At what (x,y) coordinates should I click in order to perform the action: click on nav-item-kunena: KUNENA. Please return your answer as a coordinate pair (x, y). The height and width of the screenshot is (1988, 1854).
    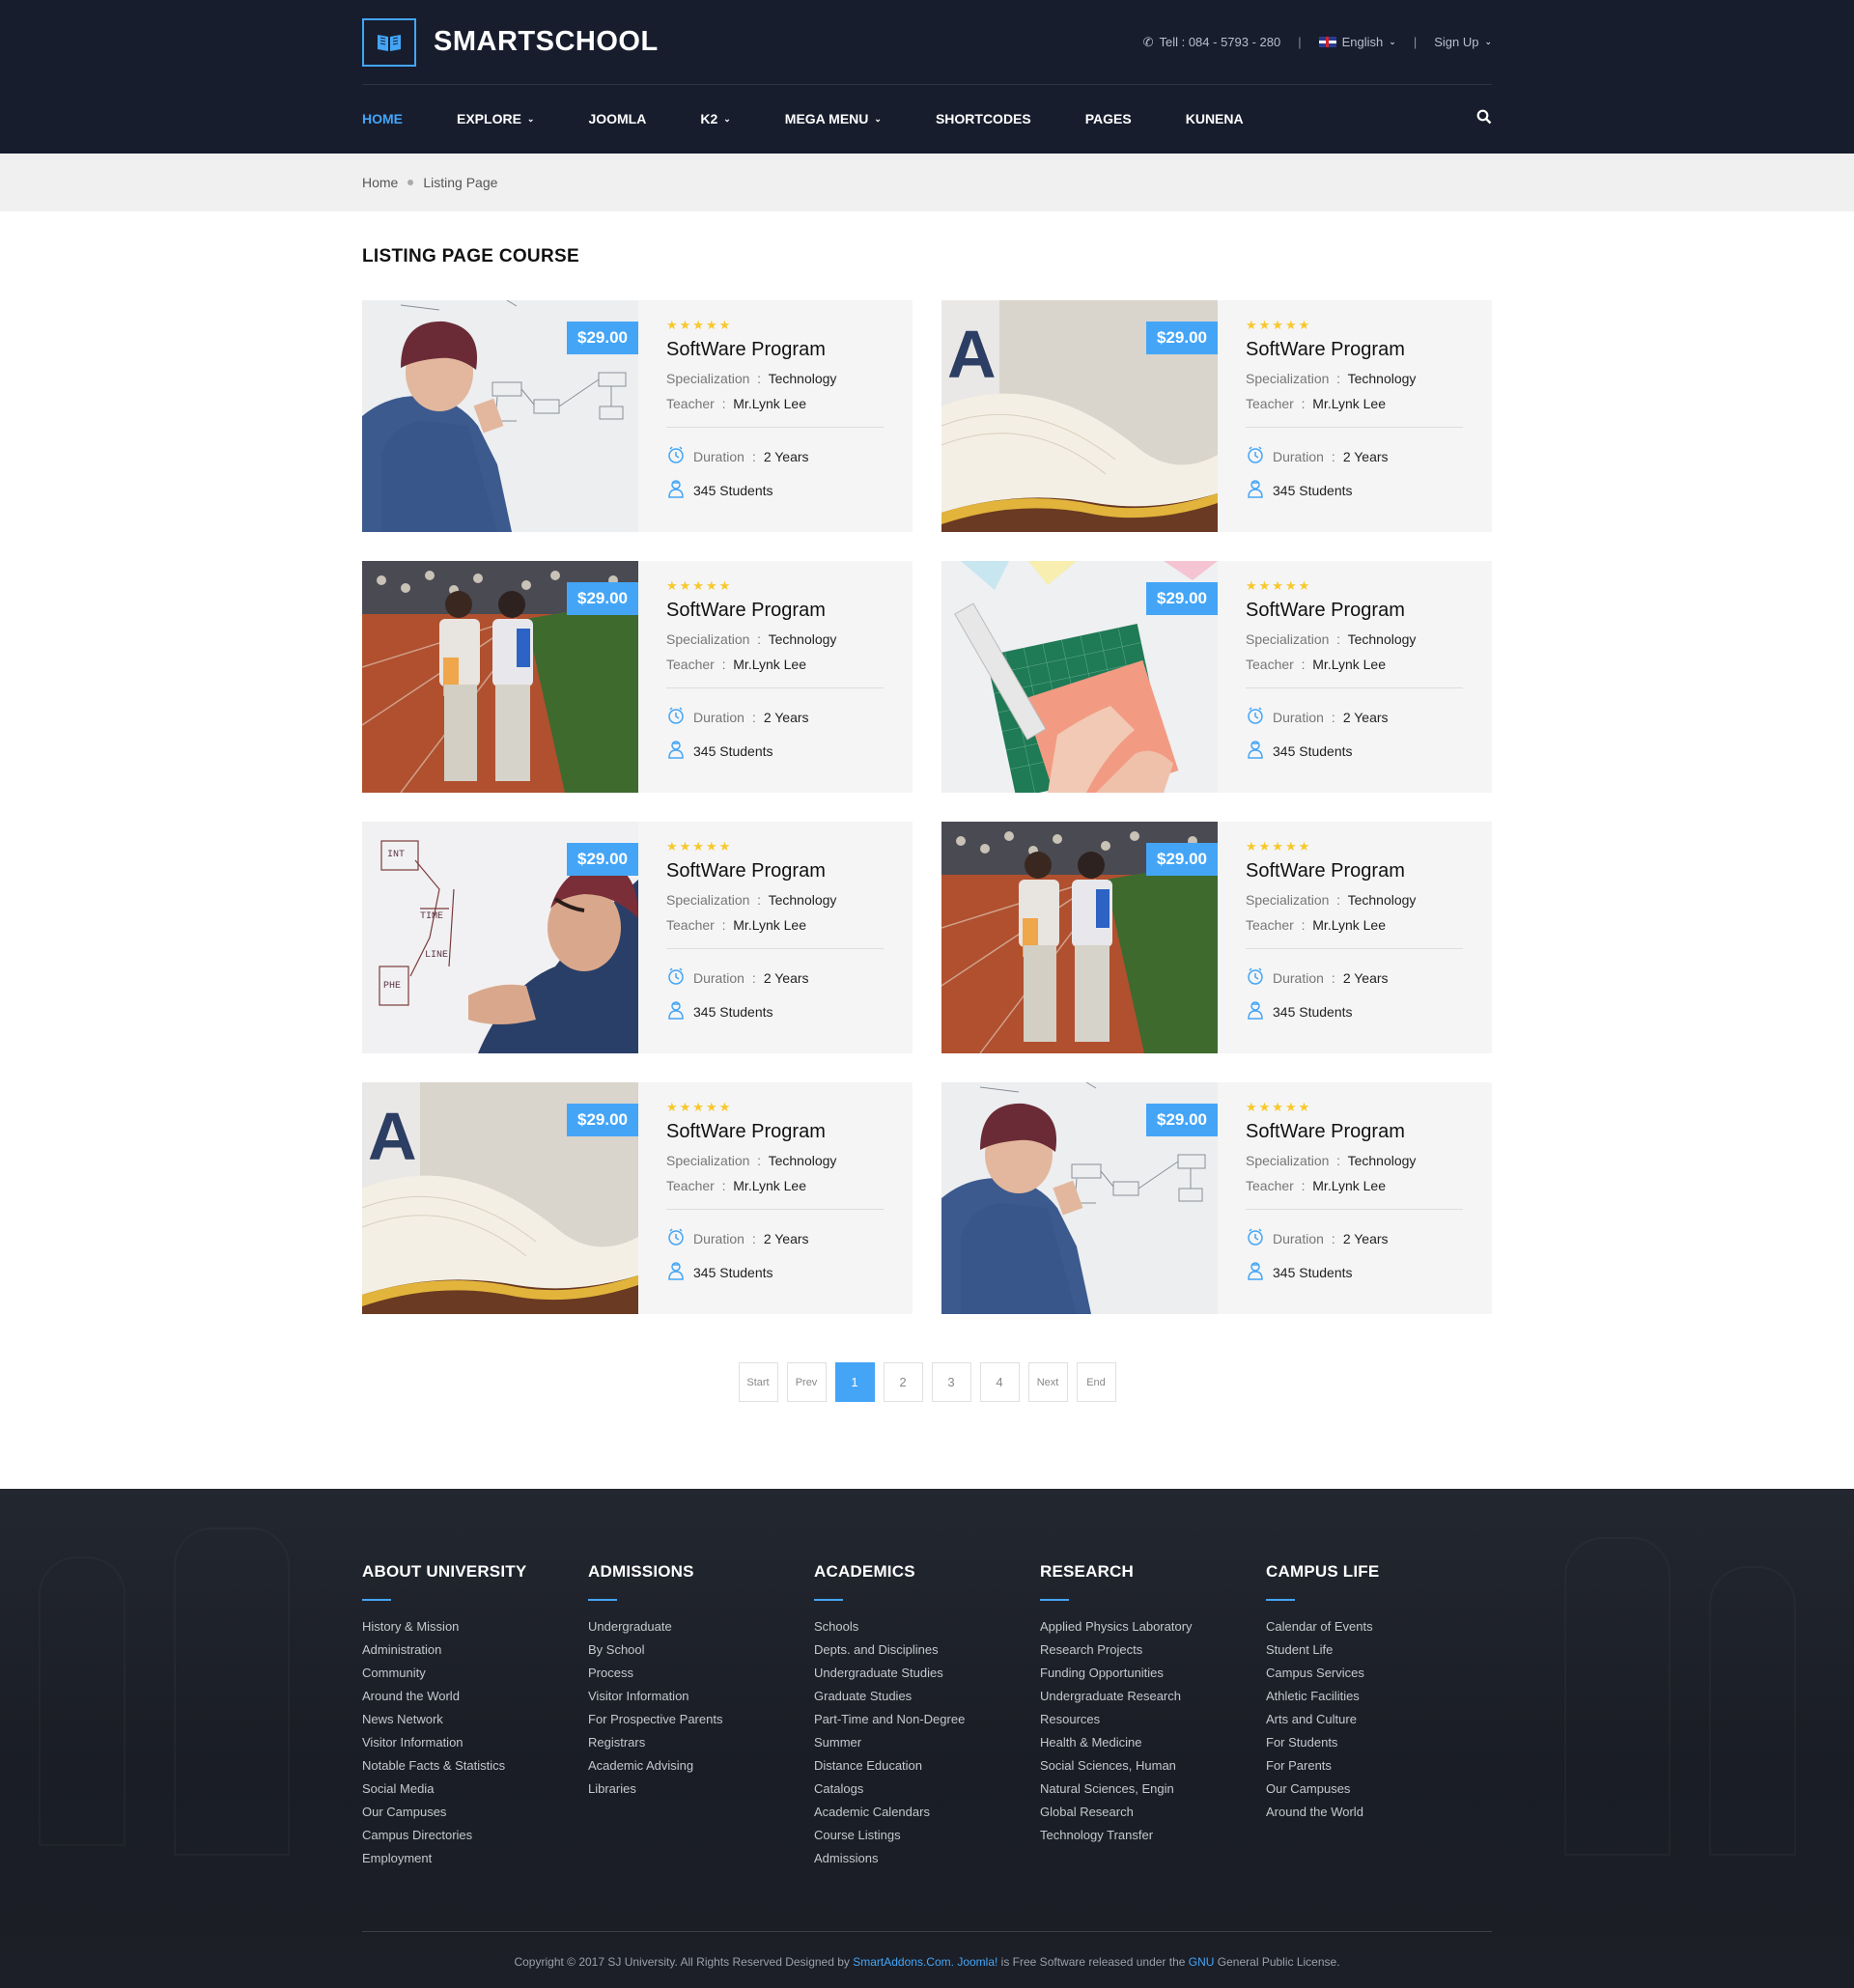
    Looking at the image, I should click on (1215, 119).